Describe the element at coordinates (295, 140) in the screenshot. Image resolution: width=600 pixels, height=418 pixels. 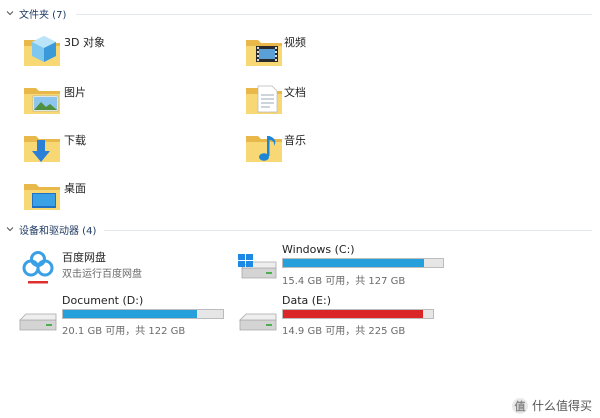
I see `folder-label: 音乐` at that location.